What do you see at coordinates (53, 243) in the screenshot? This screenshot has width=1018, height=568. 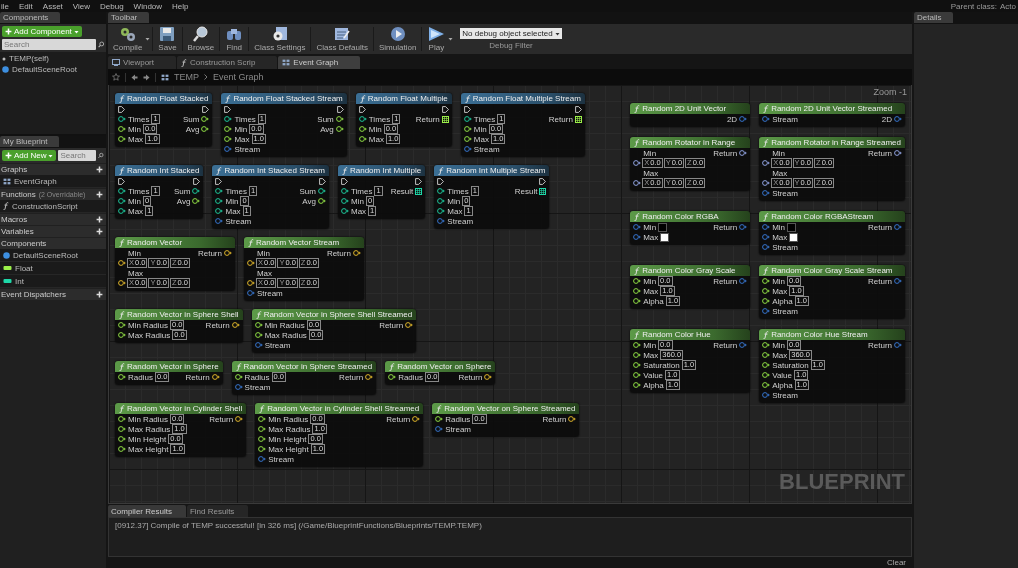 I see `section-header: Components` at bounding box center [53, 243].